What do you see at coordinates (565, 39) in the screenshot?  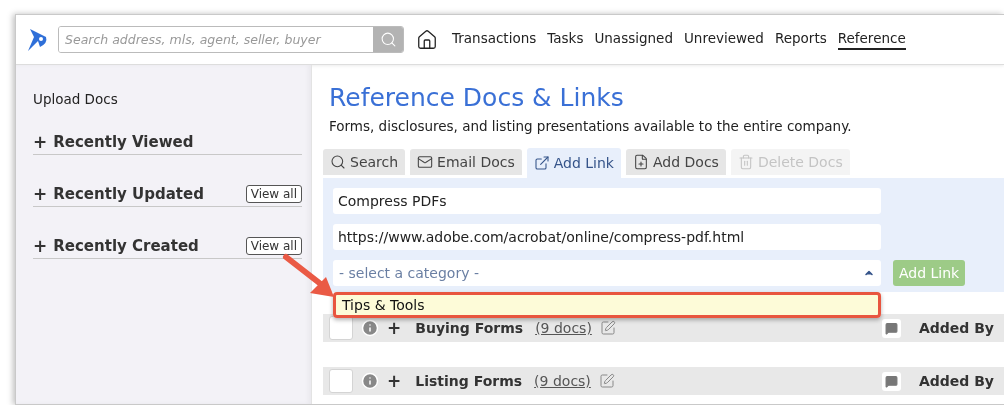 I see `nav-link: Tasks` at bounding box center [565, 39].